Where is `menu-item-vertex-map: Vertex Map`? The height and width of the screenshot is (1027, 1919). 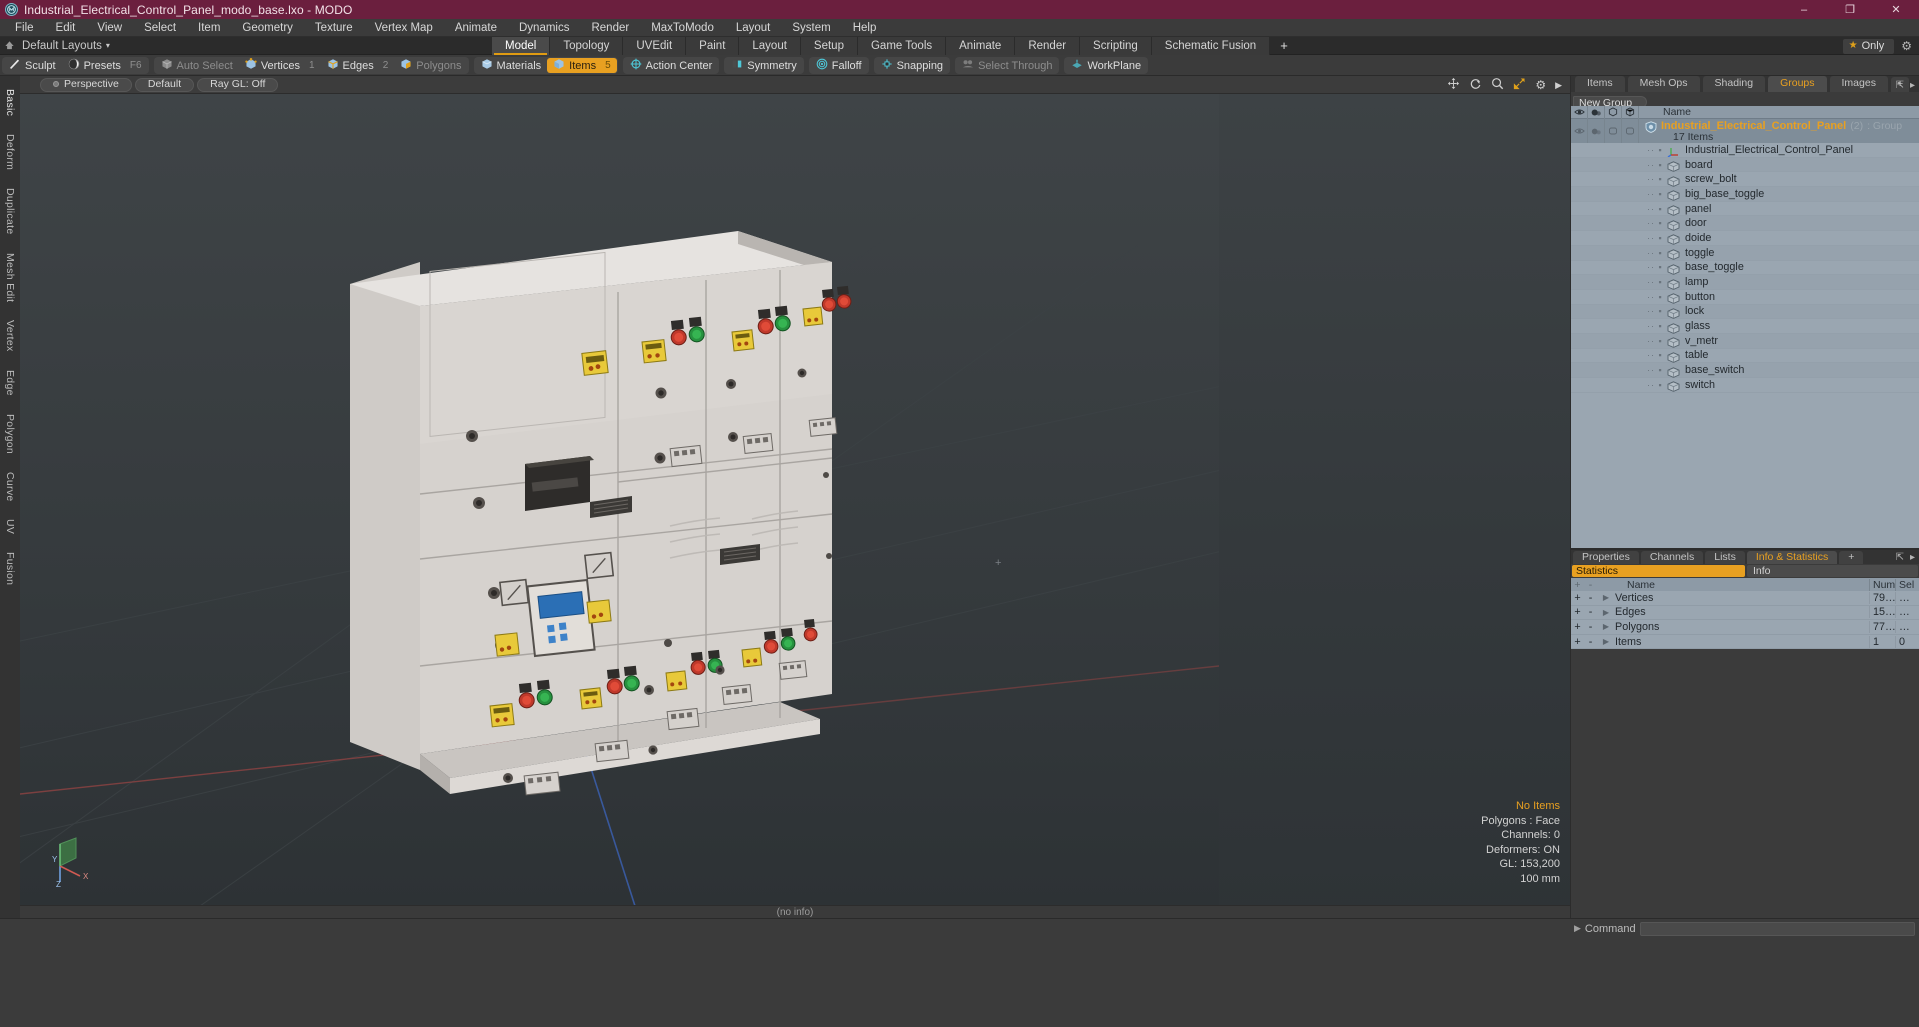 menu-item-vertex-map: Vertex Map is located at coordinates (404, 28).